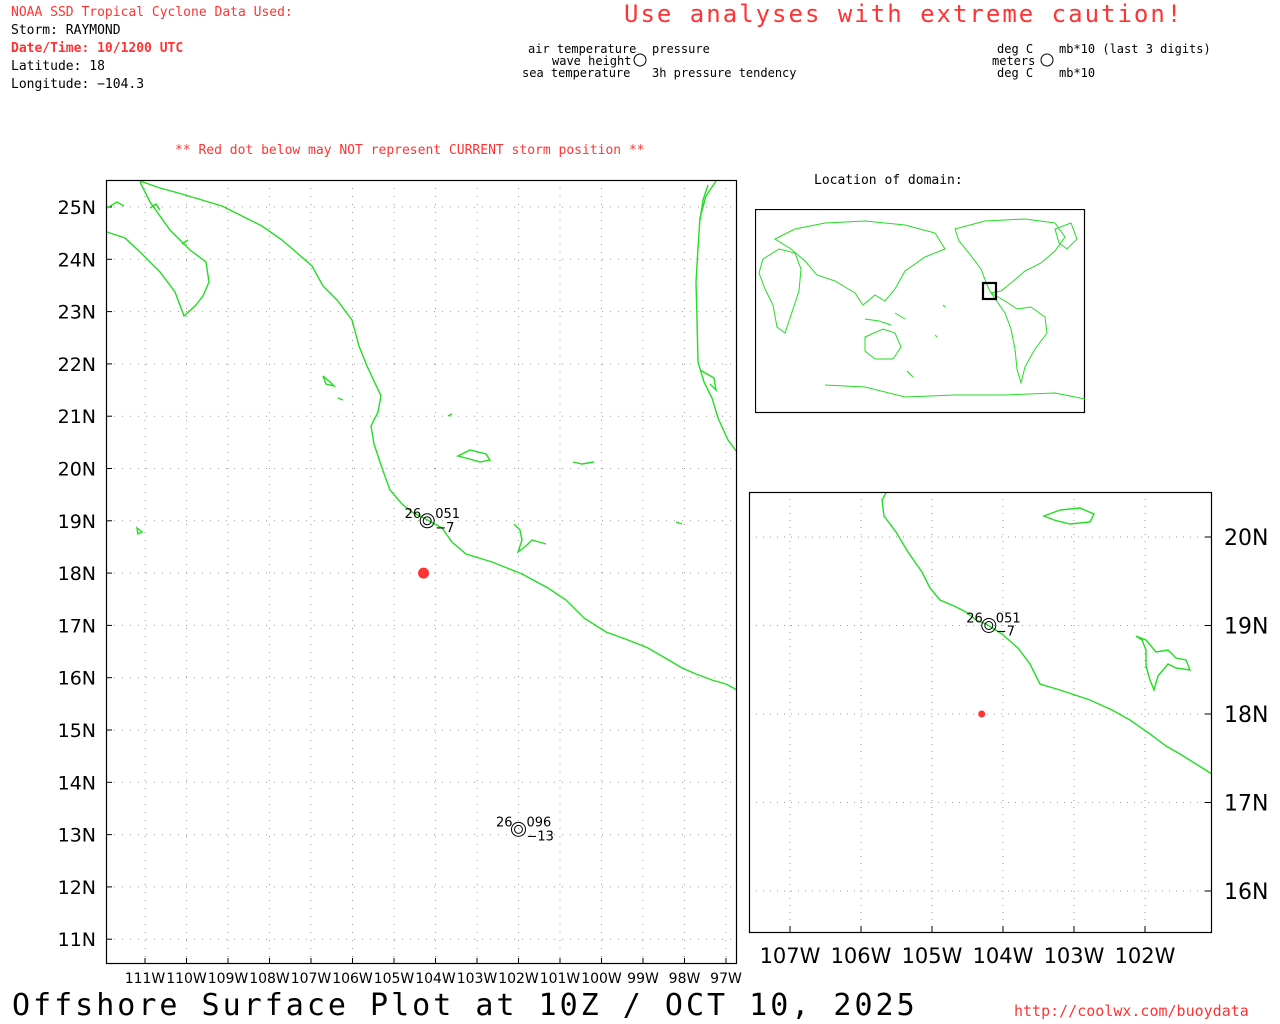  I want to click on station-tendency: −7, so click(1005, 632).